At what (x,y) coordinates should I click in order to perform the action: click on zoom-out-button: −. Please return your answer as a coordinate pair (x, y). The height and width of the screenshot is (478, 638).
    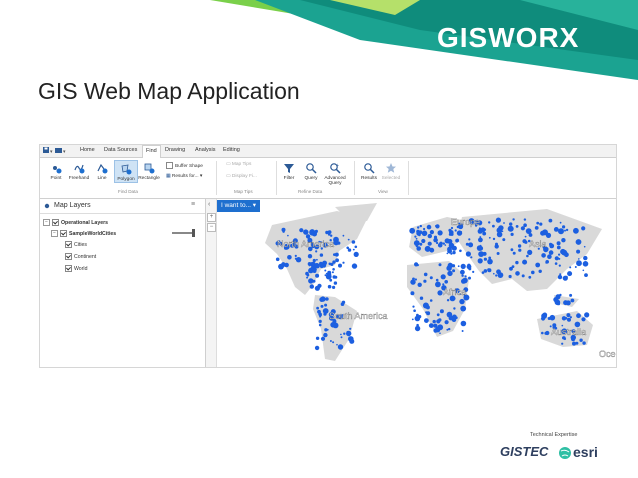
    Looking at the image, I should click on (211, 227).